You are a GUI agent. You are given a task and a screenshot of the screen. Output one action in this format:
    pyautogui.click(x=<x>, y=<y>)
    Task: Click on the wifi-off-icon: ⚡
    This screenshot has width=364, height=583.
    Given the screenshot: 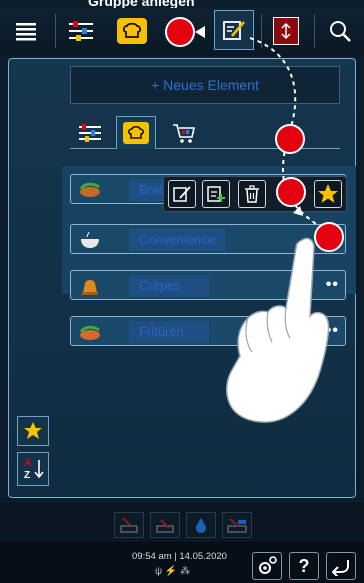 What is the action you would take?
    pyautogui.click(x=171, y=571)
    